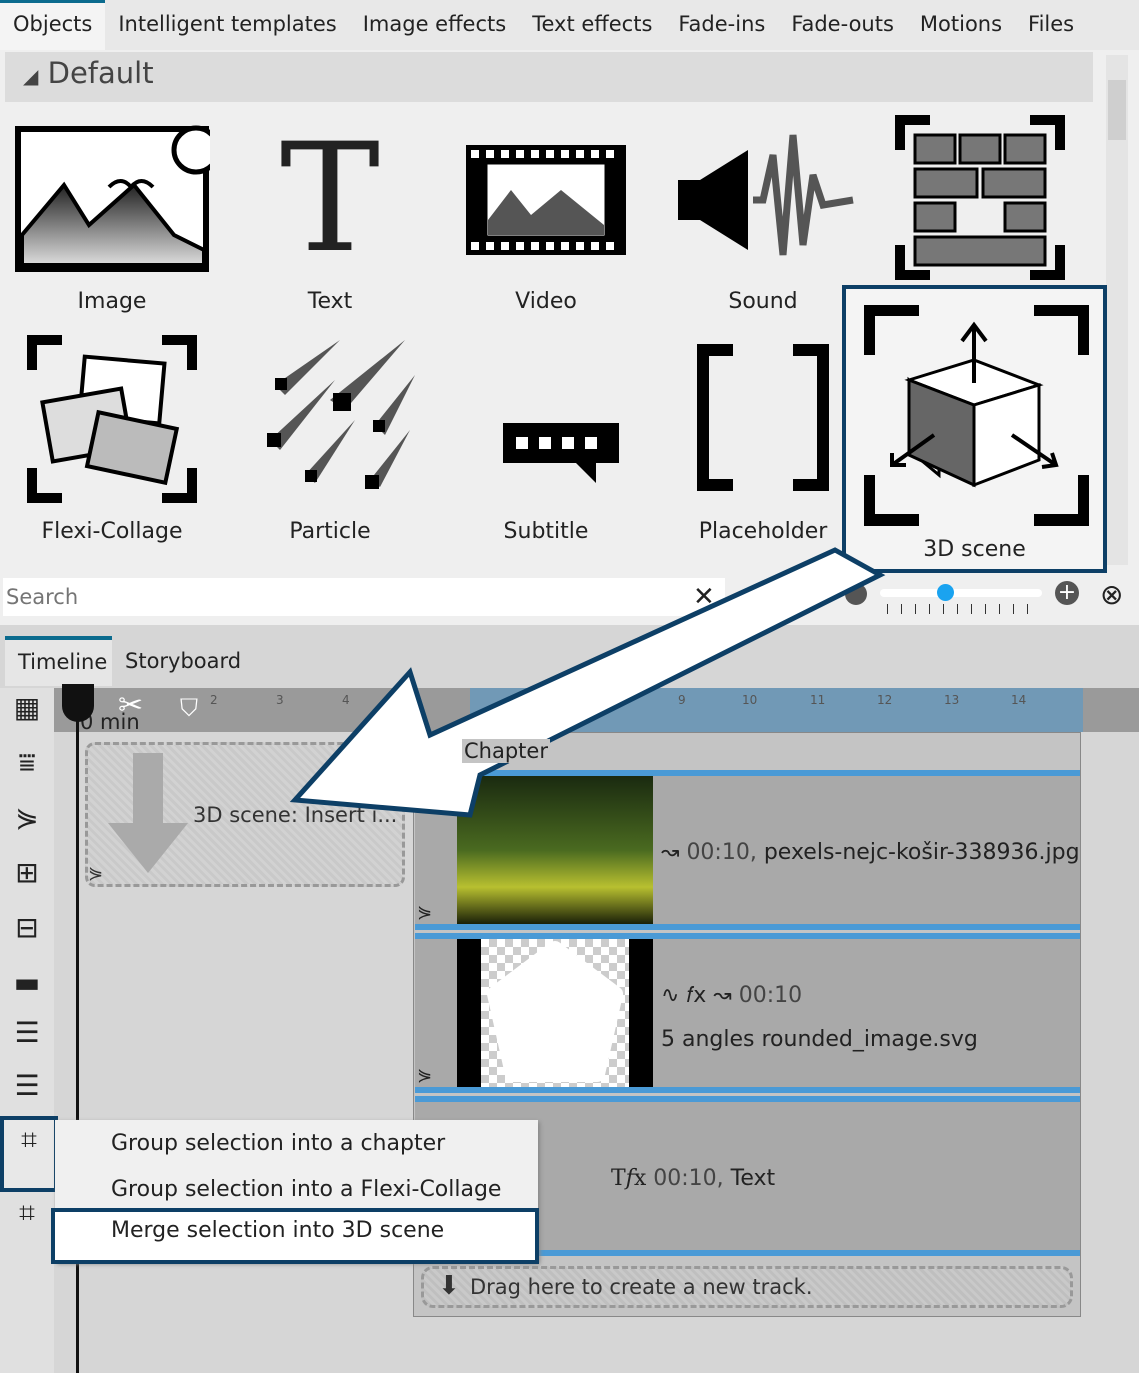 Image resolution: width=1139 pixels, height=1373 pixels. I want to click on menu-group-chapter: Group selection into a chapter, so click(296, 1145).